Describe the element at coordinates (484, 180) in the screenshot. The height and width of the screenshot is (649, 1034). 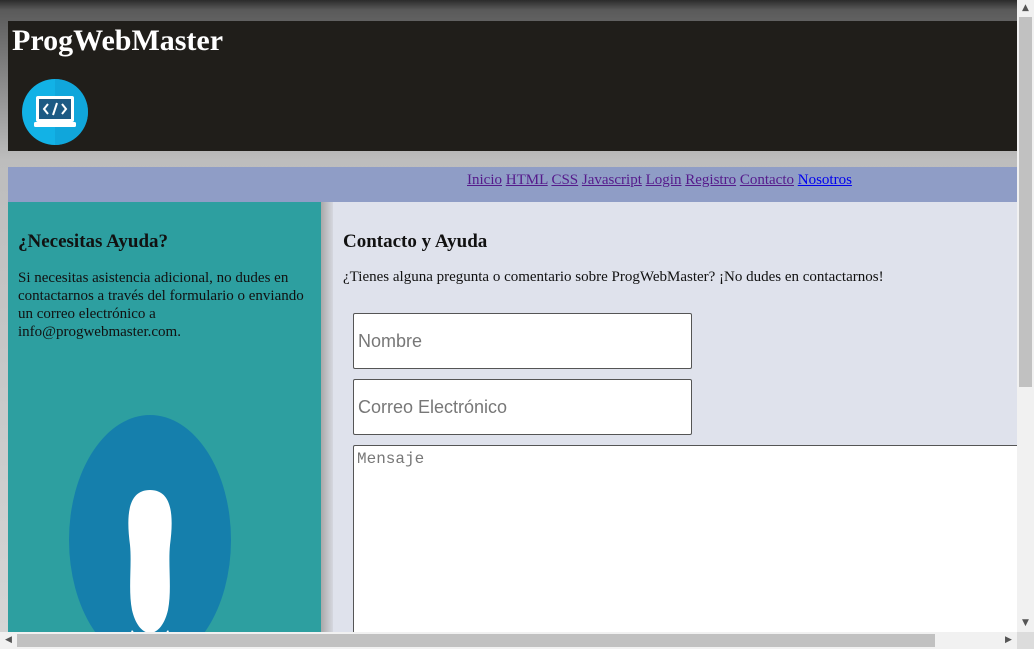
I see `nav-link-inicio: Inicio` at that location.